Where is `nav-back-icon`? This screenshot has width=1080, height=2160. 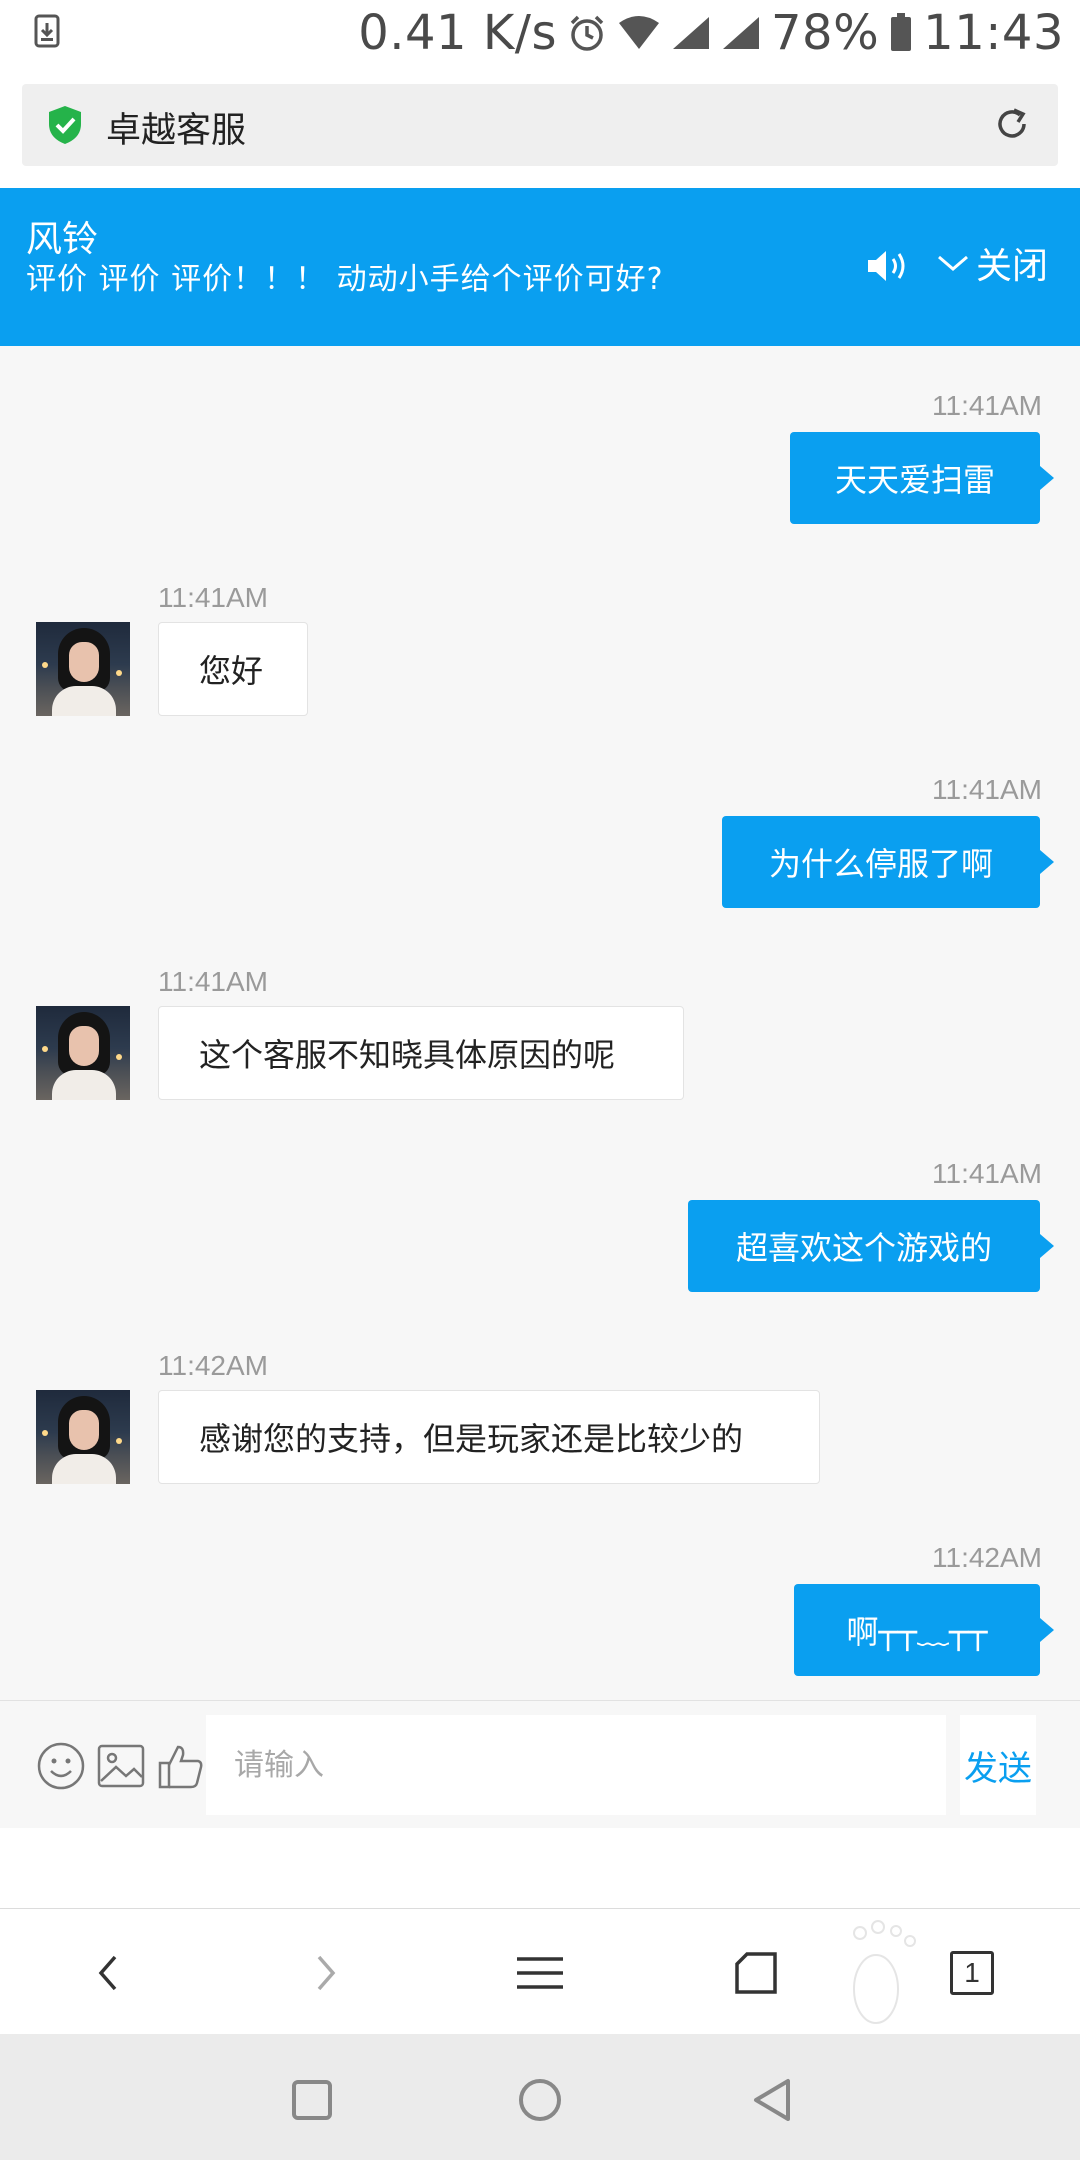 nav-back-icon is located at coordinates (772, 2100).